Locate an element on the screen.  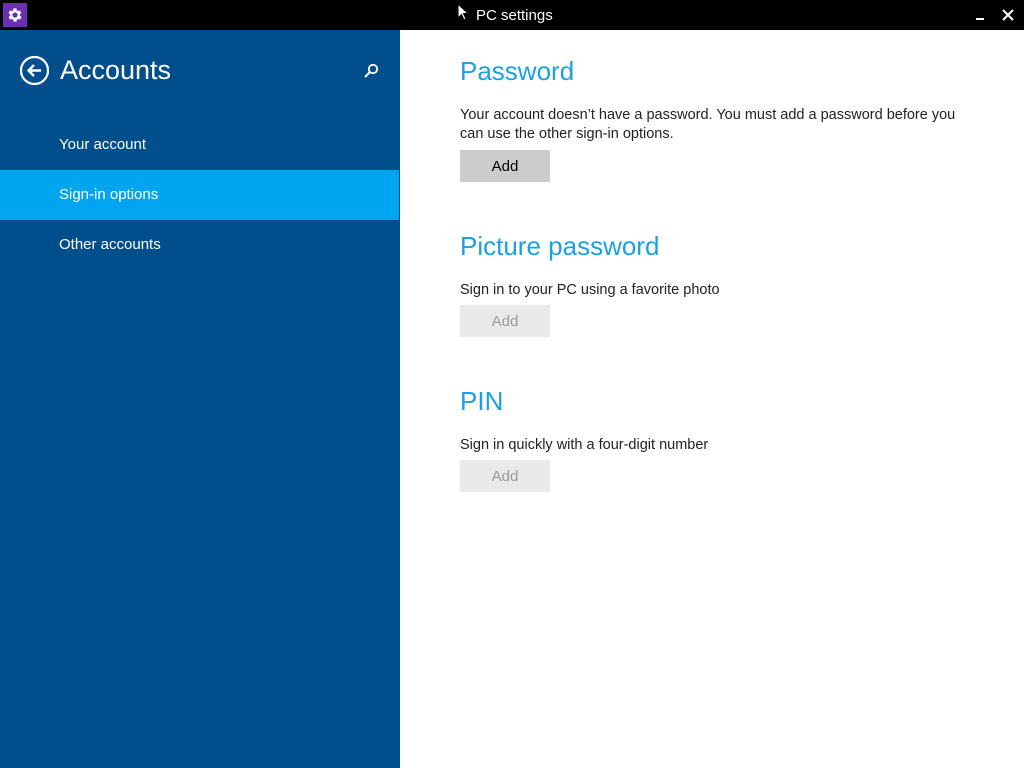
minimize-icon is located at coordinates (980, 19).